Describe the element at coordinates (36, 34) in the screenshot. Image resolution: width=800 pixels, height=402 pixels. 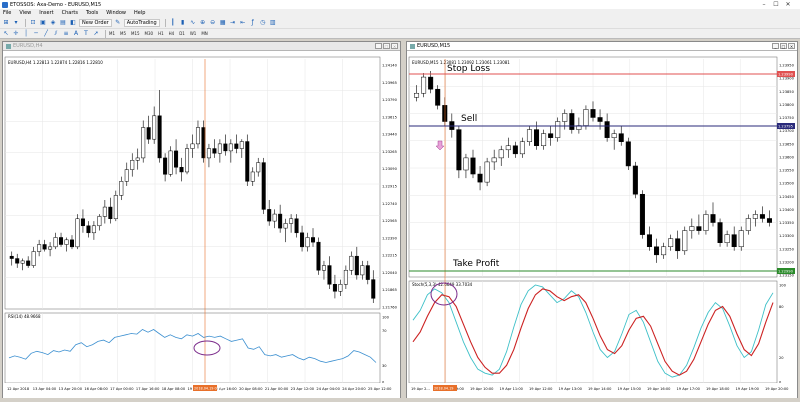
I see `horizontal-line-icon: ─` at that location.